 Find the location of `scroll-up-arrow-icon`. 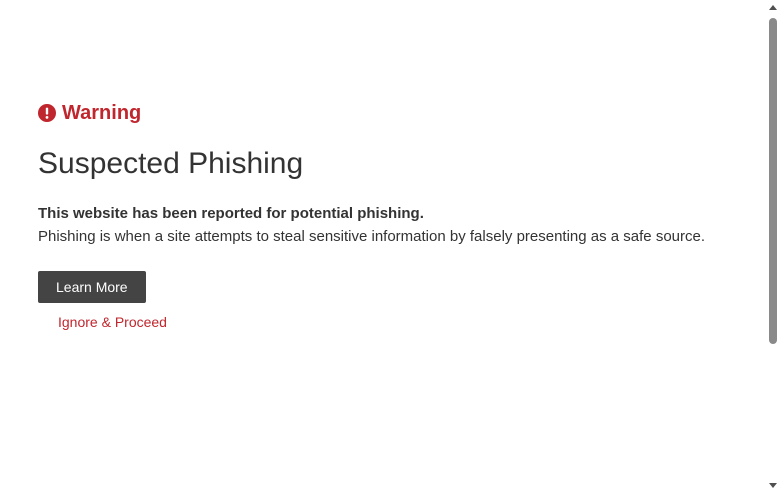

scroll-up-arrow-icon is located at coordinates (773, 7).